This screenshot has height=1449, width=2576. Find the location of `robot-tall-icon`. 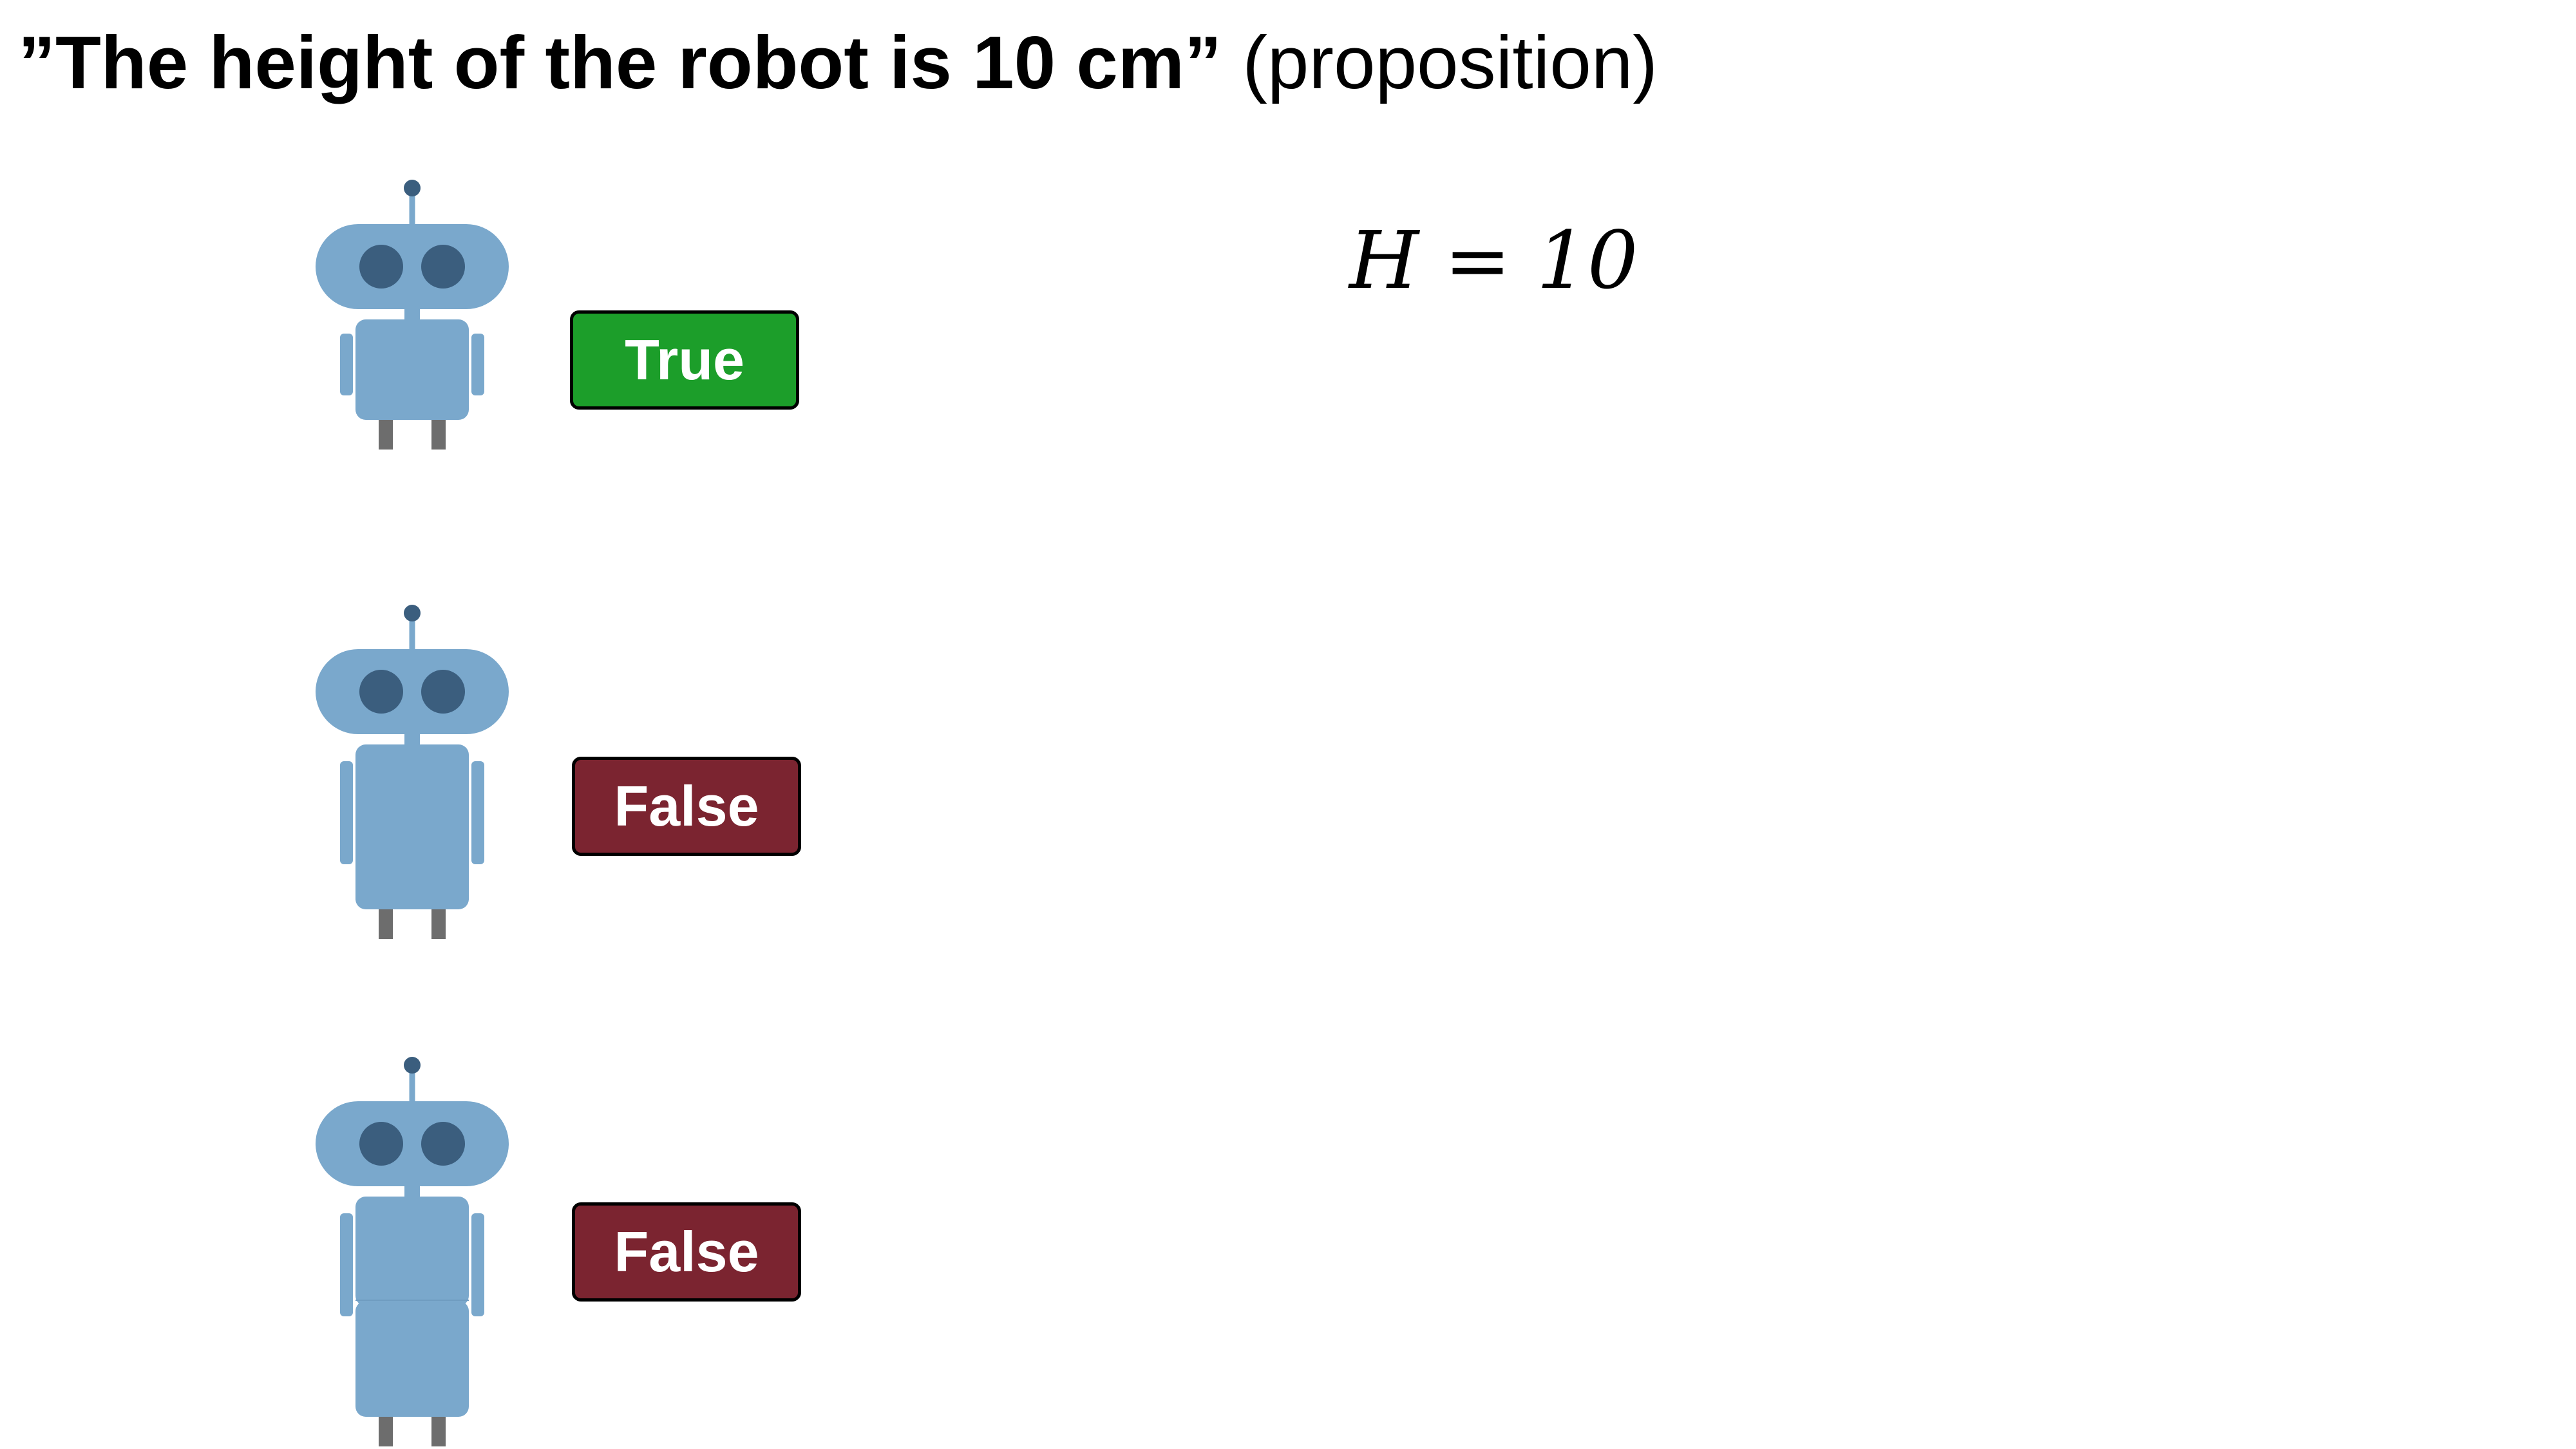

robot-tall-icon is located at coordinates (413, 1249).